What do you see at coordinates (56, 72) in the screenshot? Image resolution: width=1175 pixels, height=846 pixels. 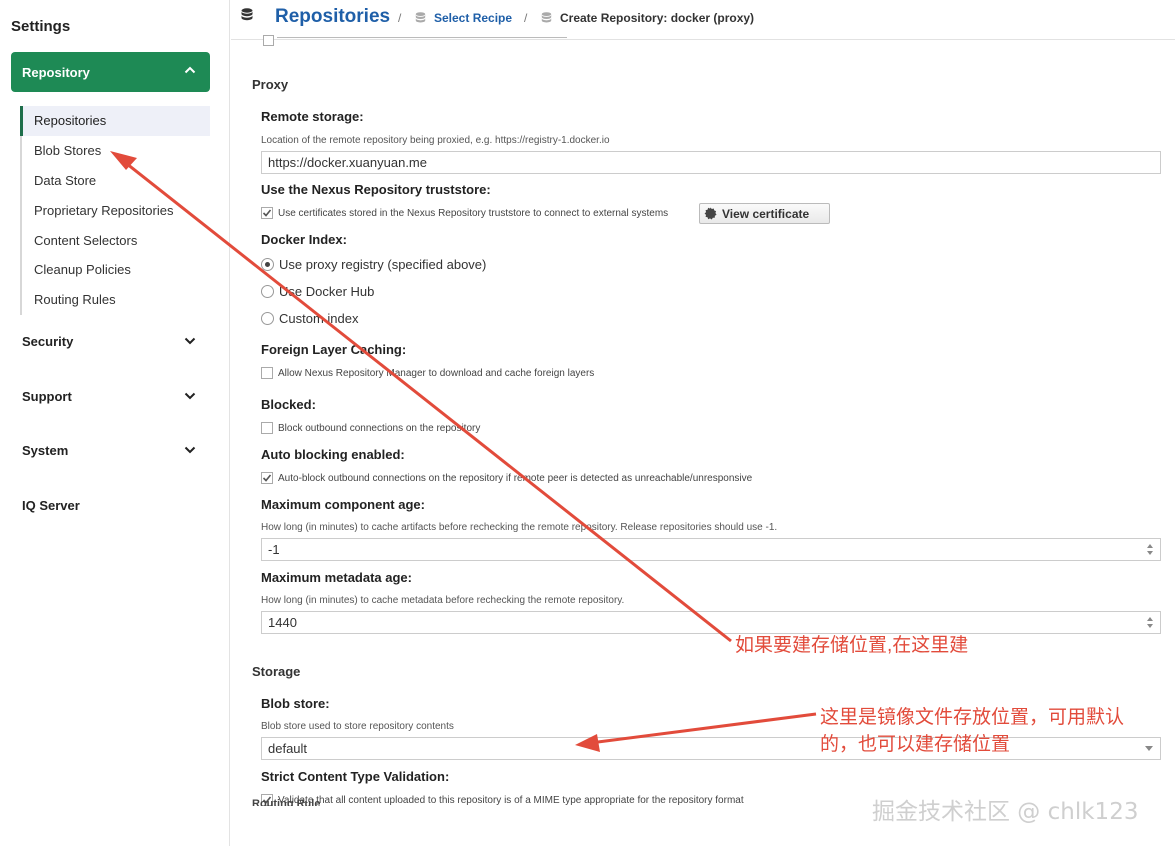 I see `sidebar-section-label: Repository` at bounding box center [56, 72].